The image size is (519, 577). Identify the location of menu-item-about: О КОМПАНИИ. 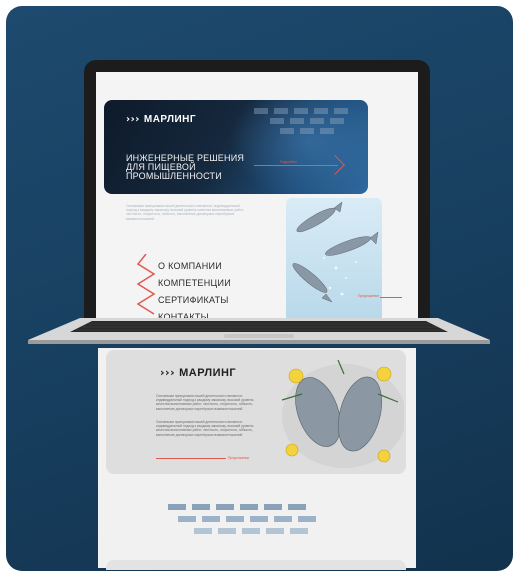
(194, 266).